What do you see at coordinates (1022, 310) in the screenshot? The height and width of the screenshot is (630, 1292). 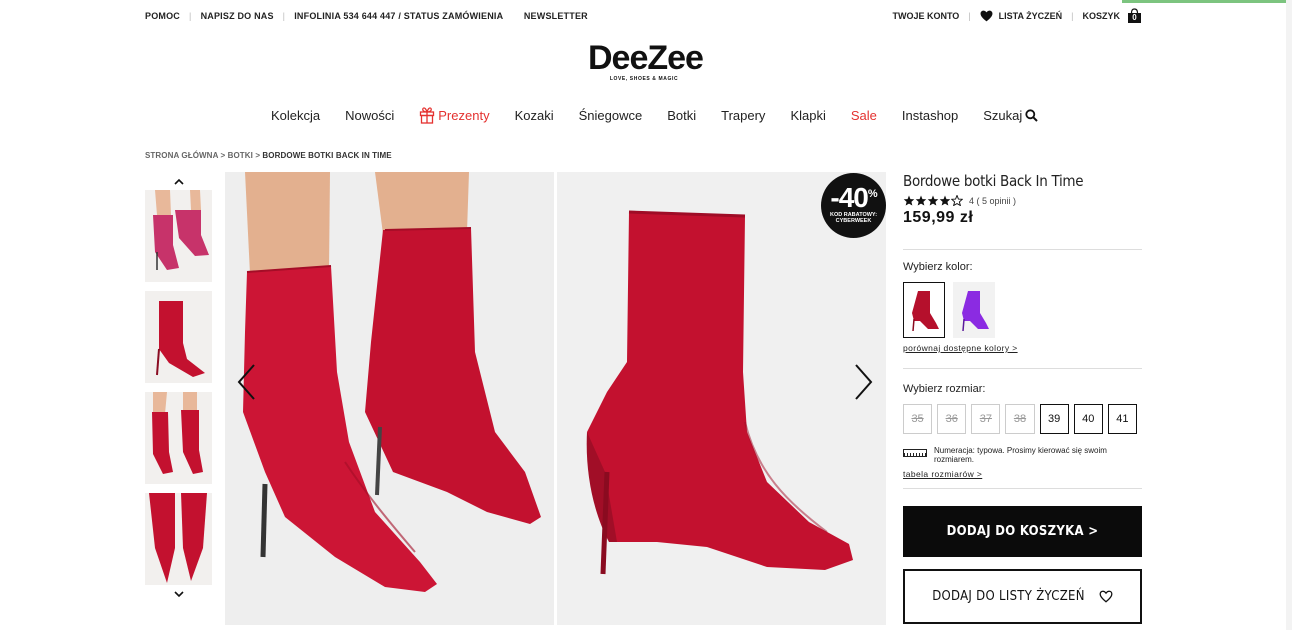 I see `color-swatches` at bounding box center [1022, 310].